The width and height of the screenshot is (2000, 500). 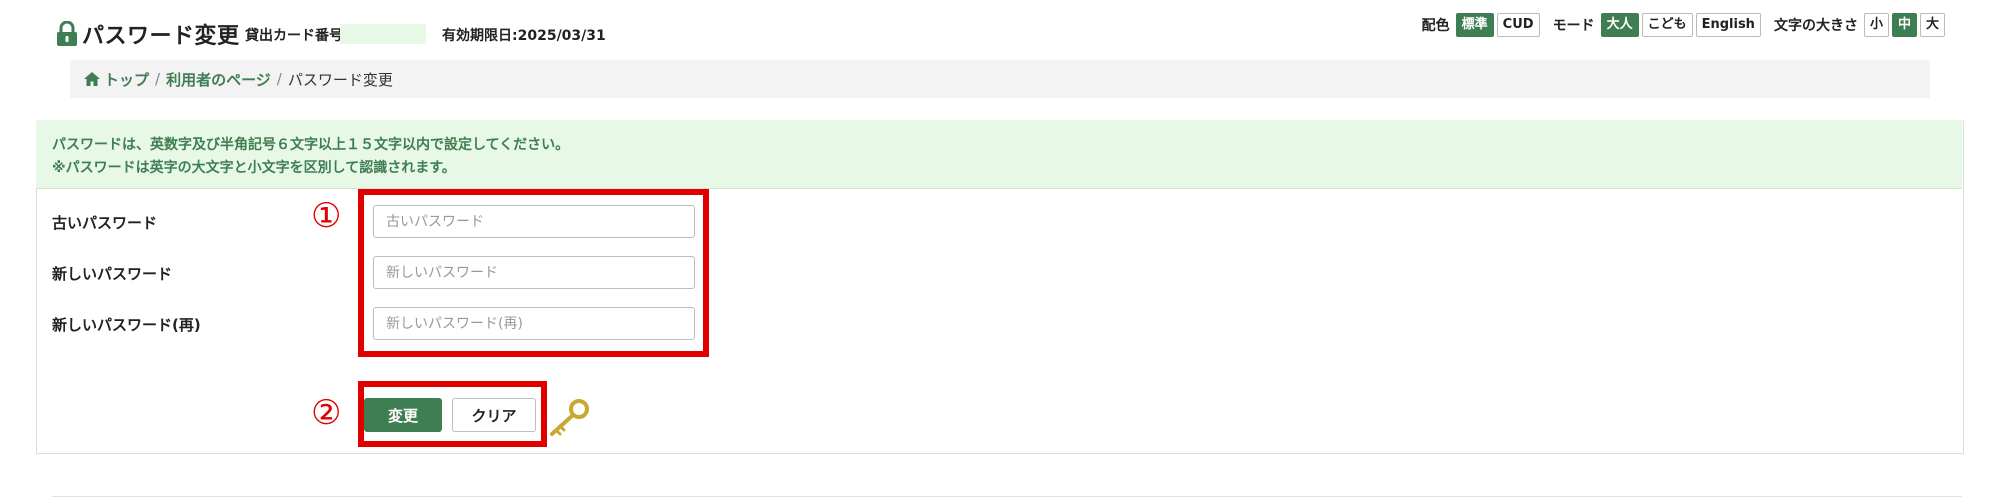 I want to click on font-size-small-button: 小, so click(x=1876, y=25).